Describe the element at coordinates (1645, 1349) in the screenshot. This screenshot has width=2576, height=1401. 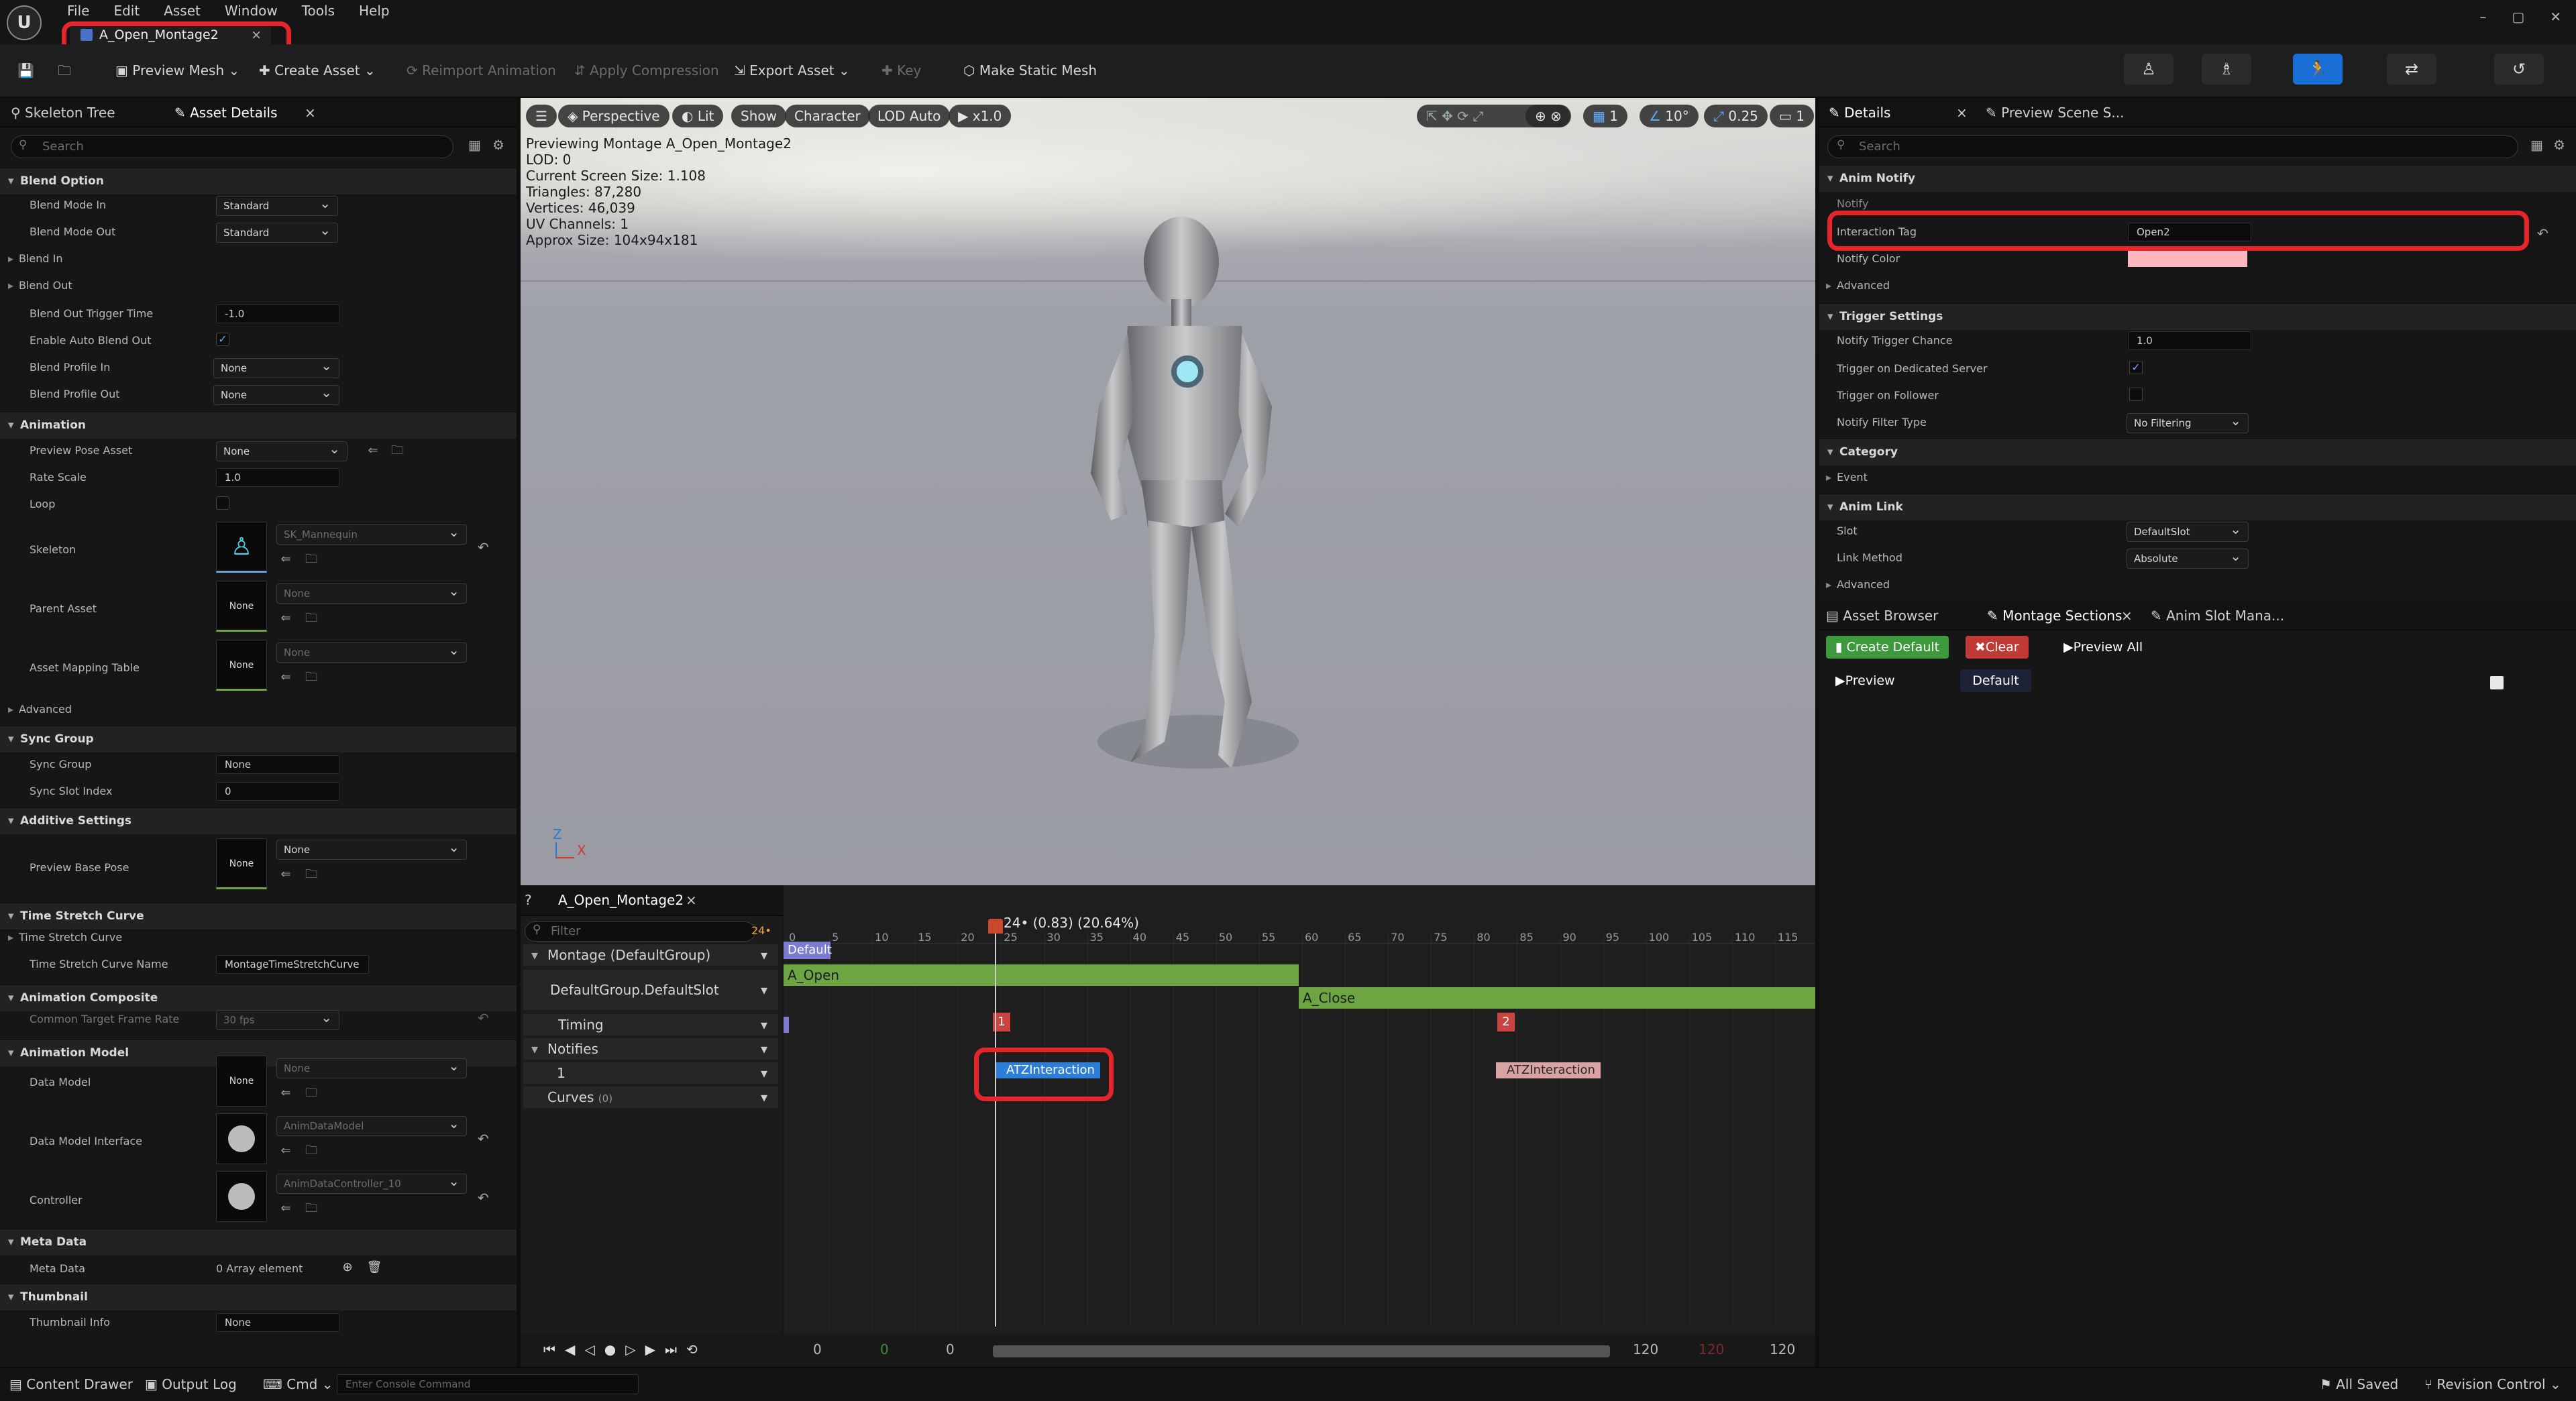
I see `range-end: 120` at that location.